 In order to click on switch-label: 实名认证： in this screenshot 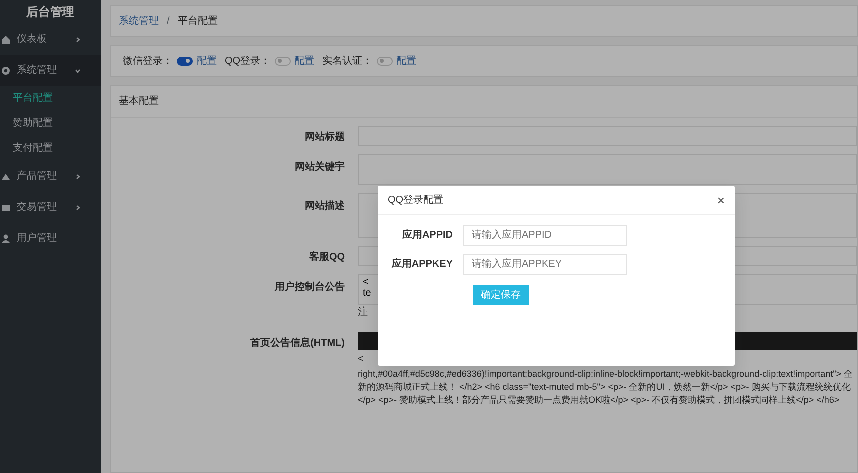, I will do `click(347, 61)`.